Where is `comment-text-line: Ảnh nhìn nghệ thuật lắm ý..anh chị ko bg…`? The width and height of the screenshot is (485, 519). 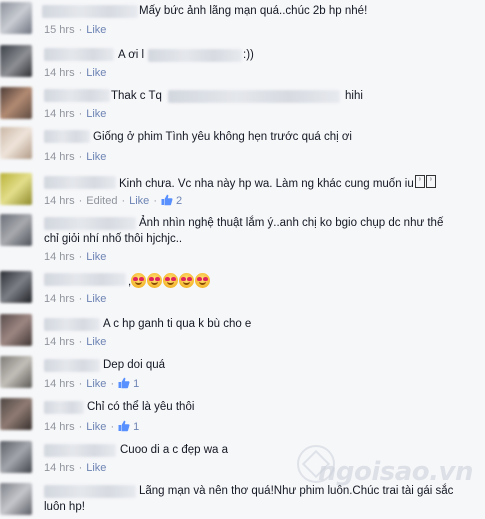 comment-text-line: Ảnh nhìn nghệ thuật lắm ý..anh chị ko bg… is located at coordinates (291, 223).